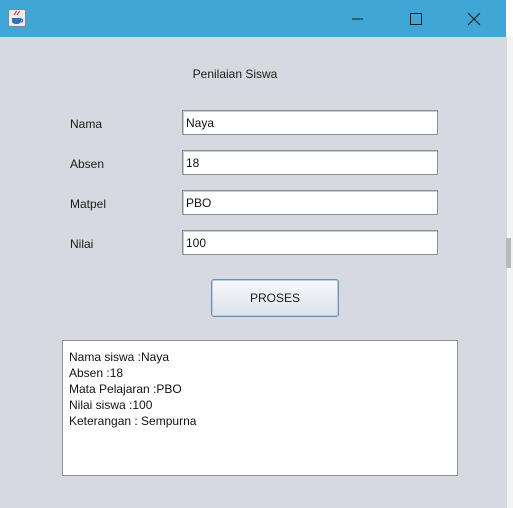  I want to click on background-scrollbar-thumb, so click(508, 253).